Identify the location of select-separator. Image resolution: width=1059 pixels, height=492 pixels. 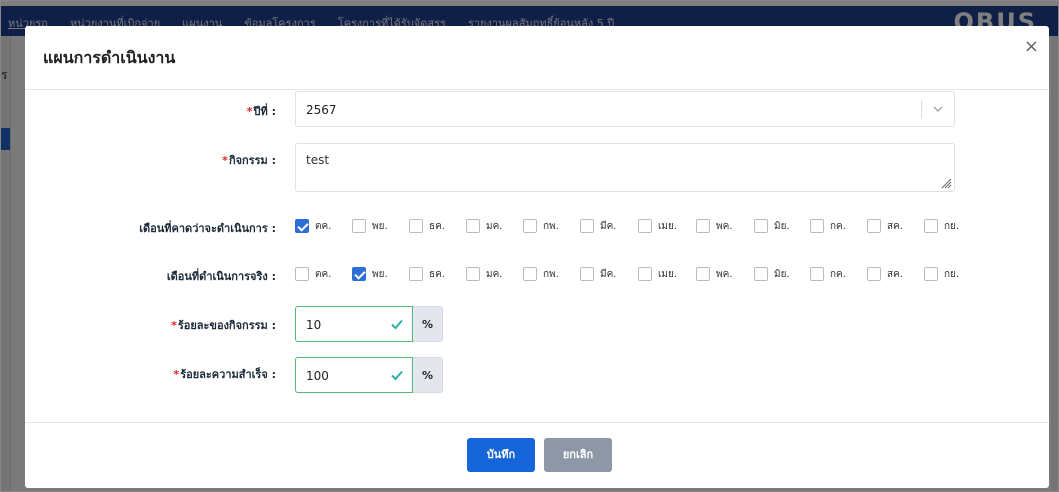
(921, 109).